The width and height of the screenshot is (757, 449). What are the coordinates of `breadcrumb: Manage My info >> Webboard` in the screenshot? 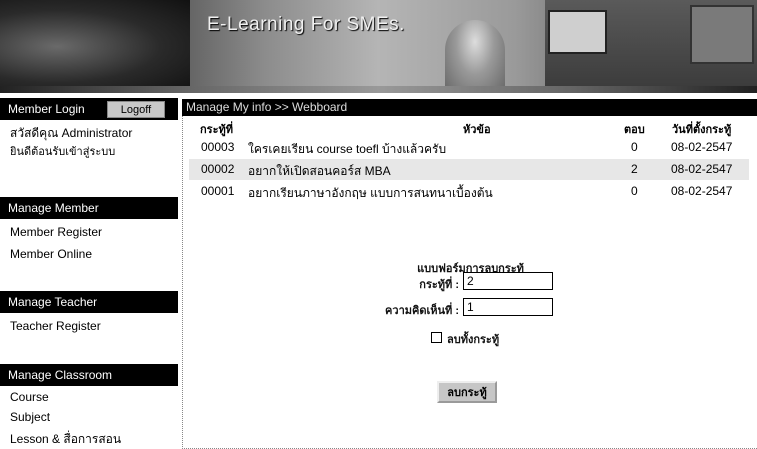 It's located at (469, 107).